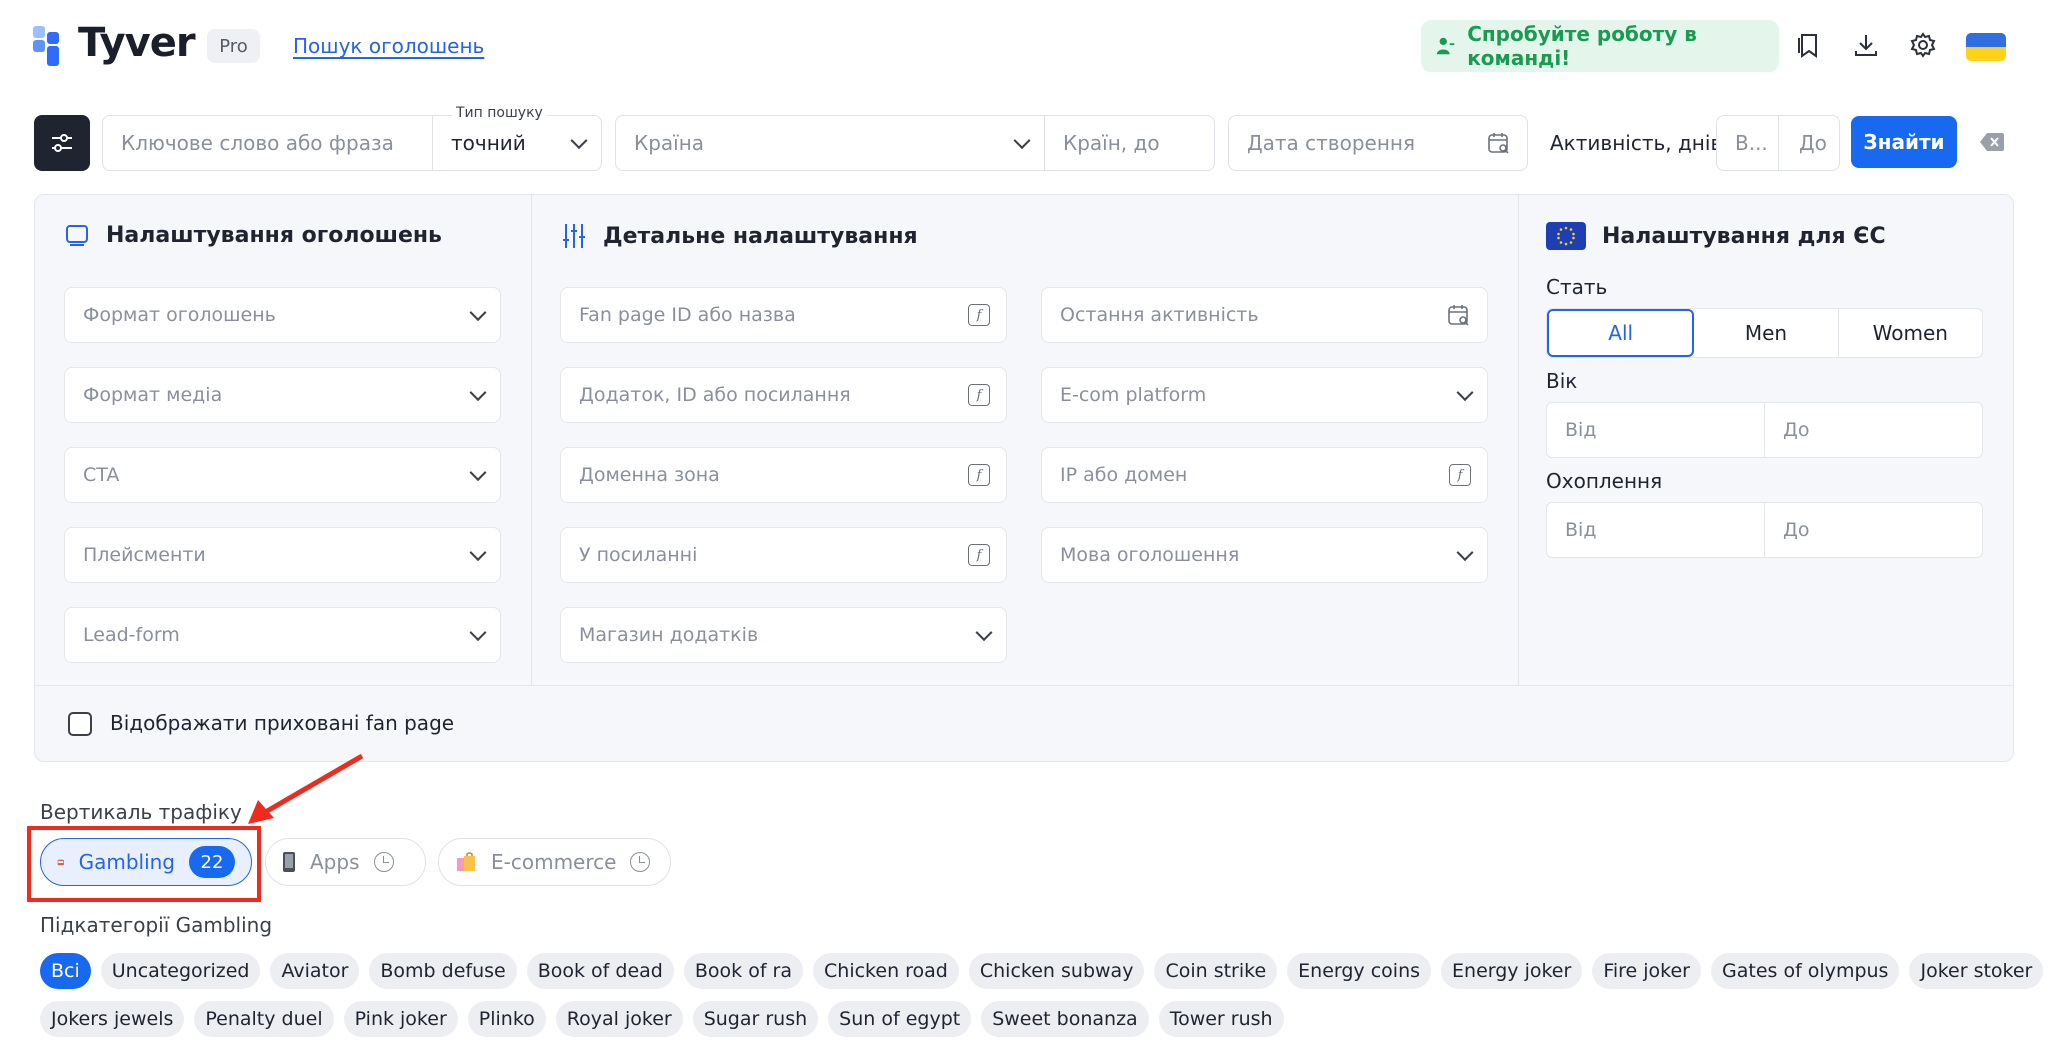 This screenshot has height=1062, width=2048. Describe the element at coordinates (1904, 142) in the screenshot. I see `find-button: Знайти` at that location.